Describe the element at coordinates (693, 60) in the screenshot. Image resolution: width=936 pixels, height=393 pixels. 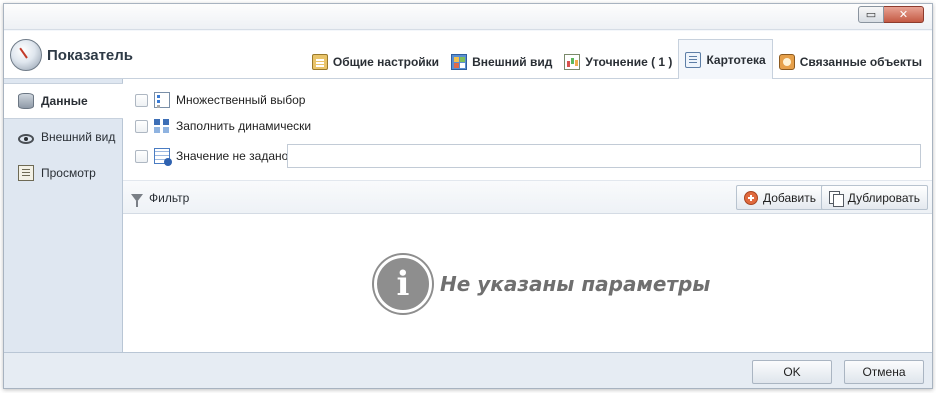
I see `card-index-icon` at that location.